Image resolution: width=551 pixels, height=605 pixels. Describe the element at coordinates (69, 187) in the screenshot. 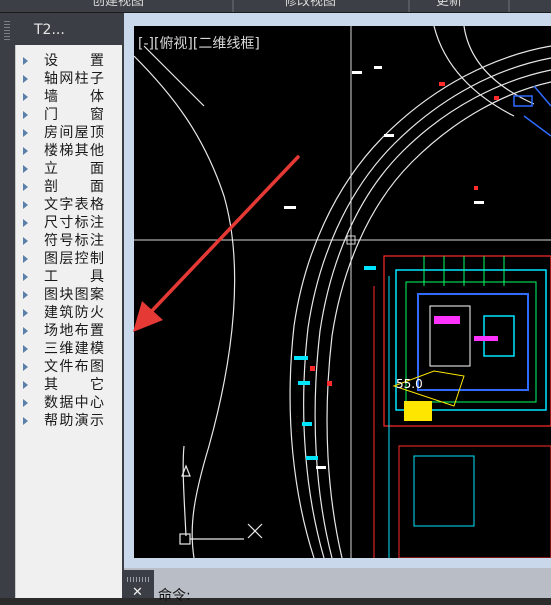

I see `menu-item-section: 剖 面` at that location.